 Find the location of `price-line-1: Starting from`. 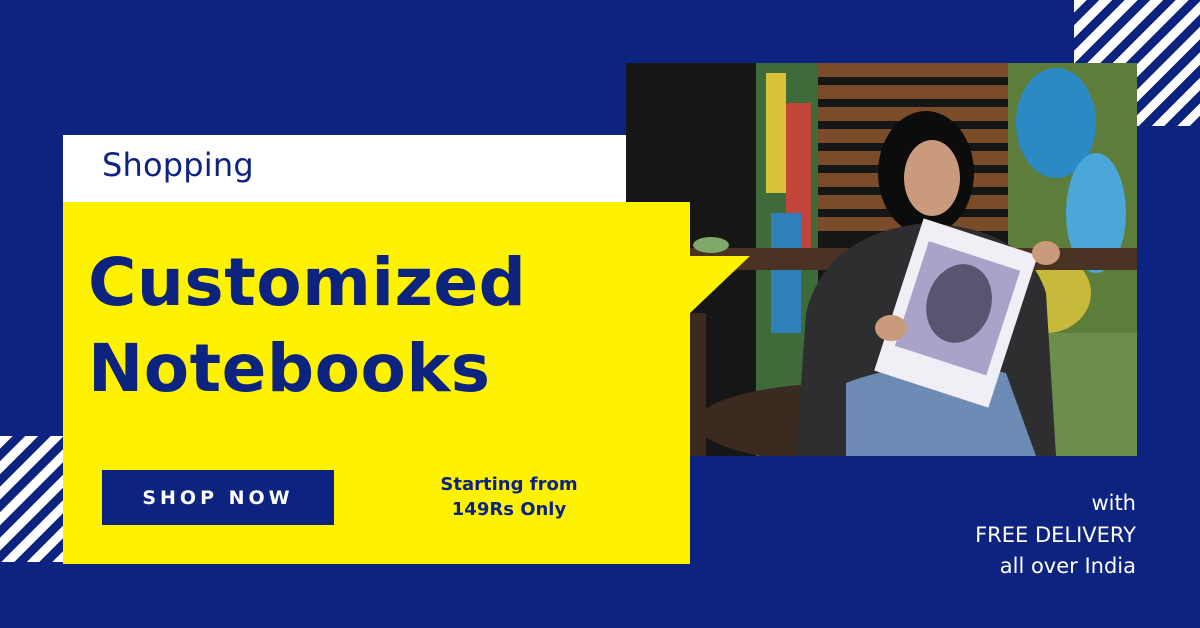

price-line-1: Starting from is located at coordinates (509, 484).